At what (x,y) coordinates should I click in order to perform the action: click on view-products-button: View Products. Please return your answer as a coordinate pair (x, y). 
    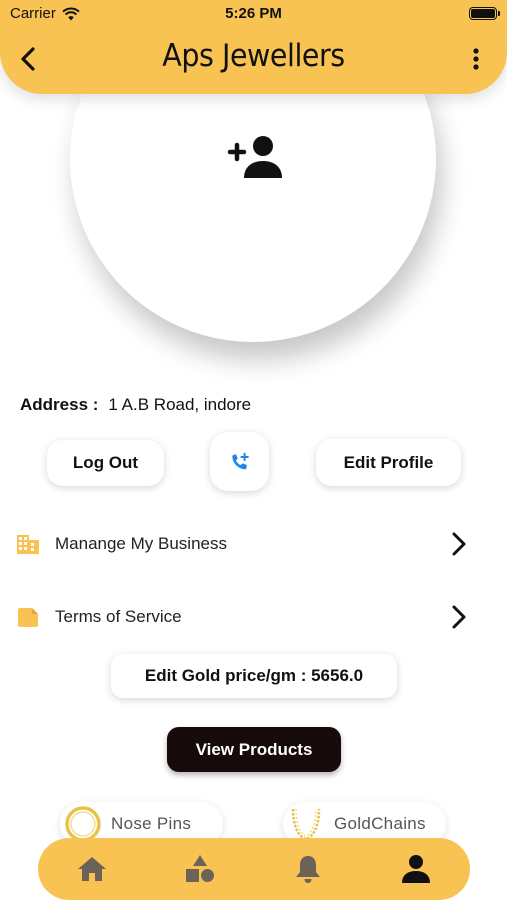
    Looking at the image, I should click on (254, 749).